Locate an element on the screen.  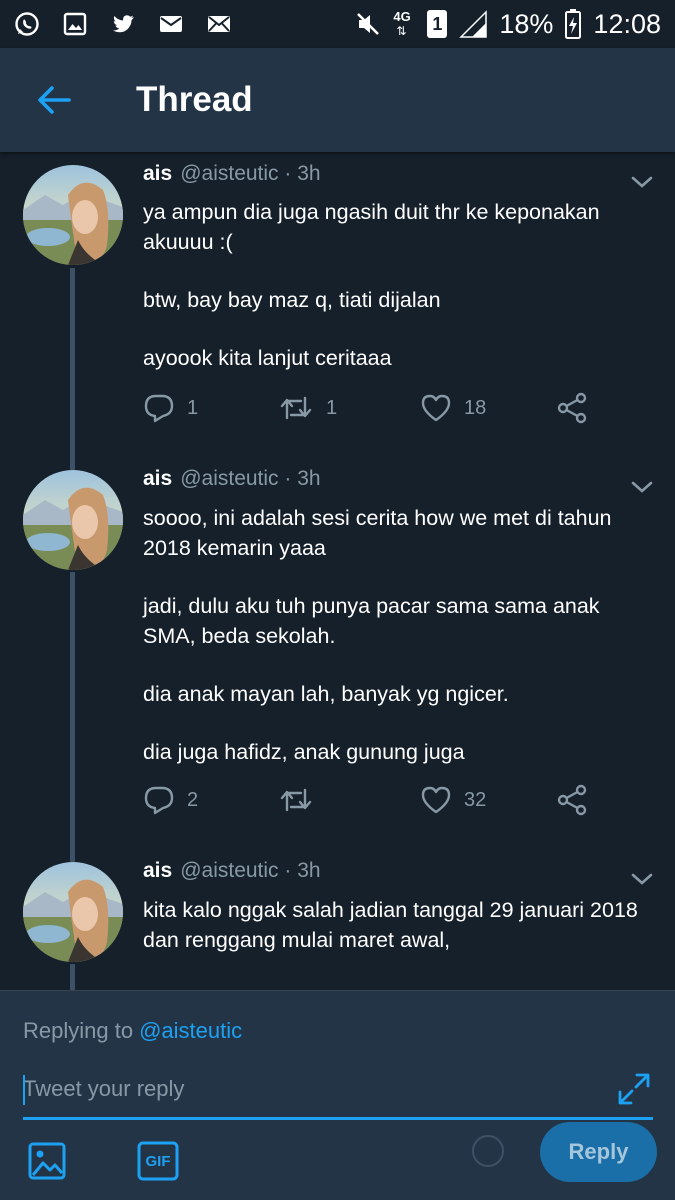
like-count: 32 is located at coordinates (475, 799).